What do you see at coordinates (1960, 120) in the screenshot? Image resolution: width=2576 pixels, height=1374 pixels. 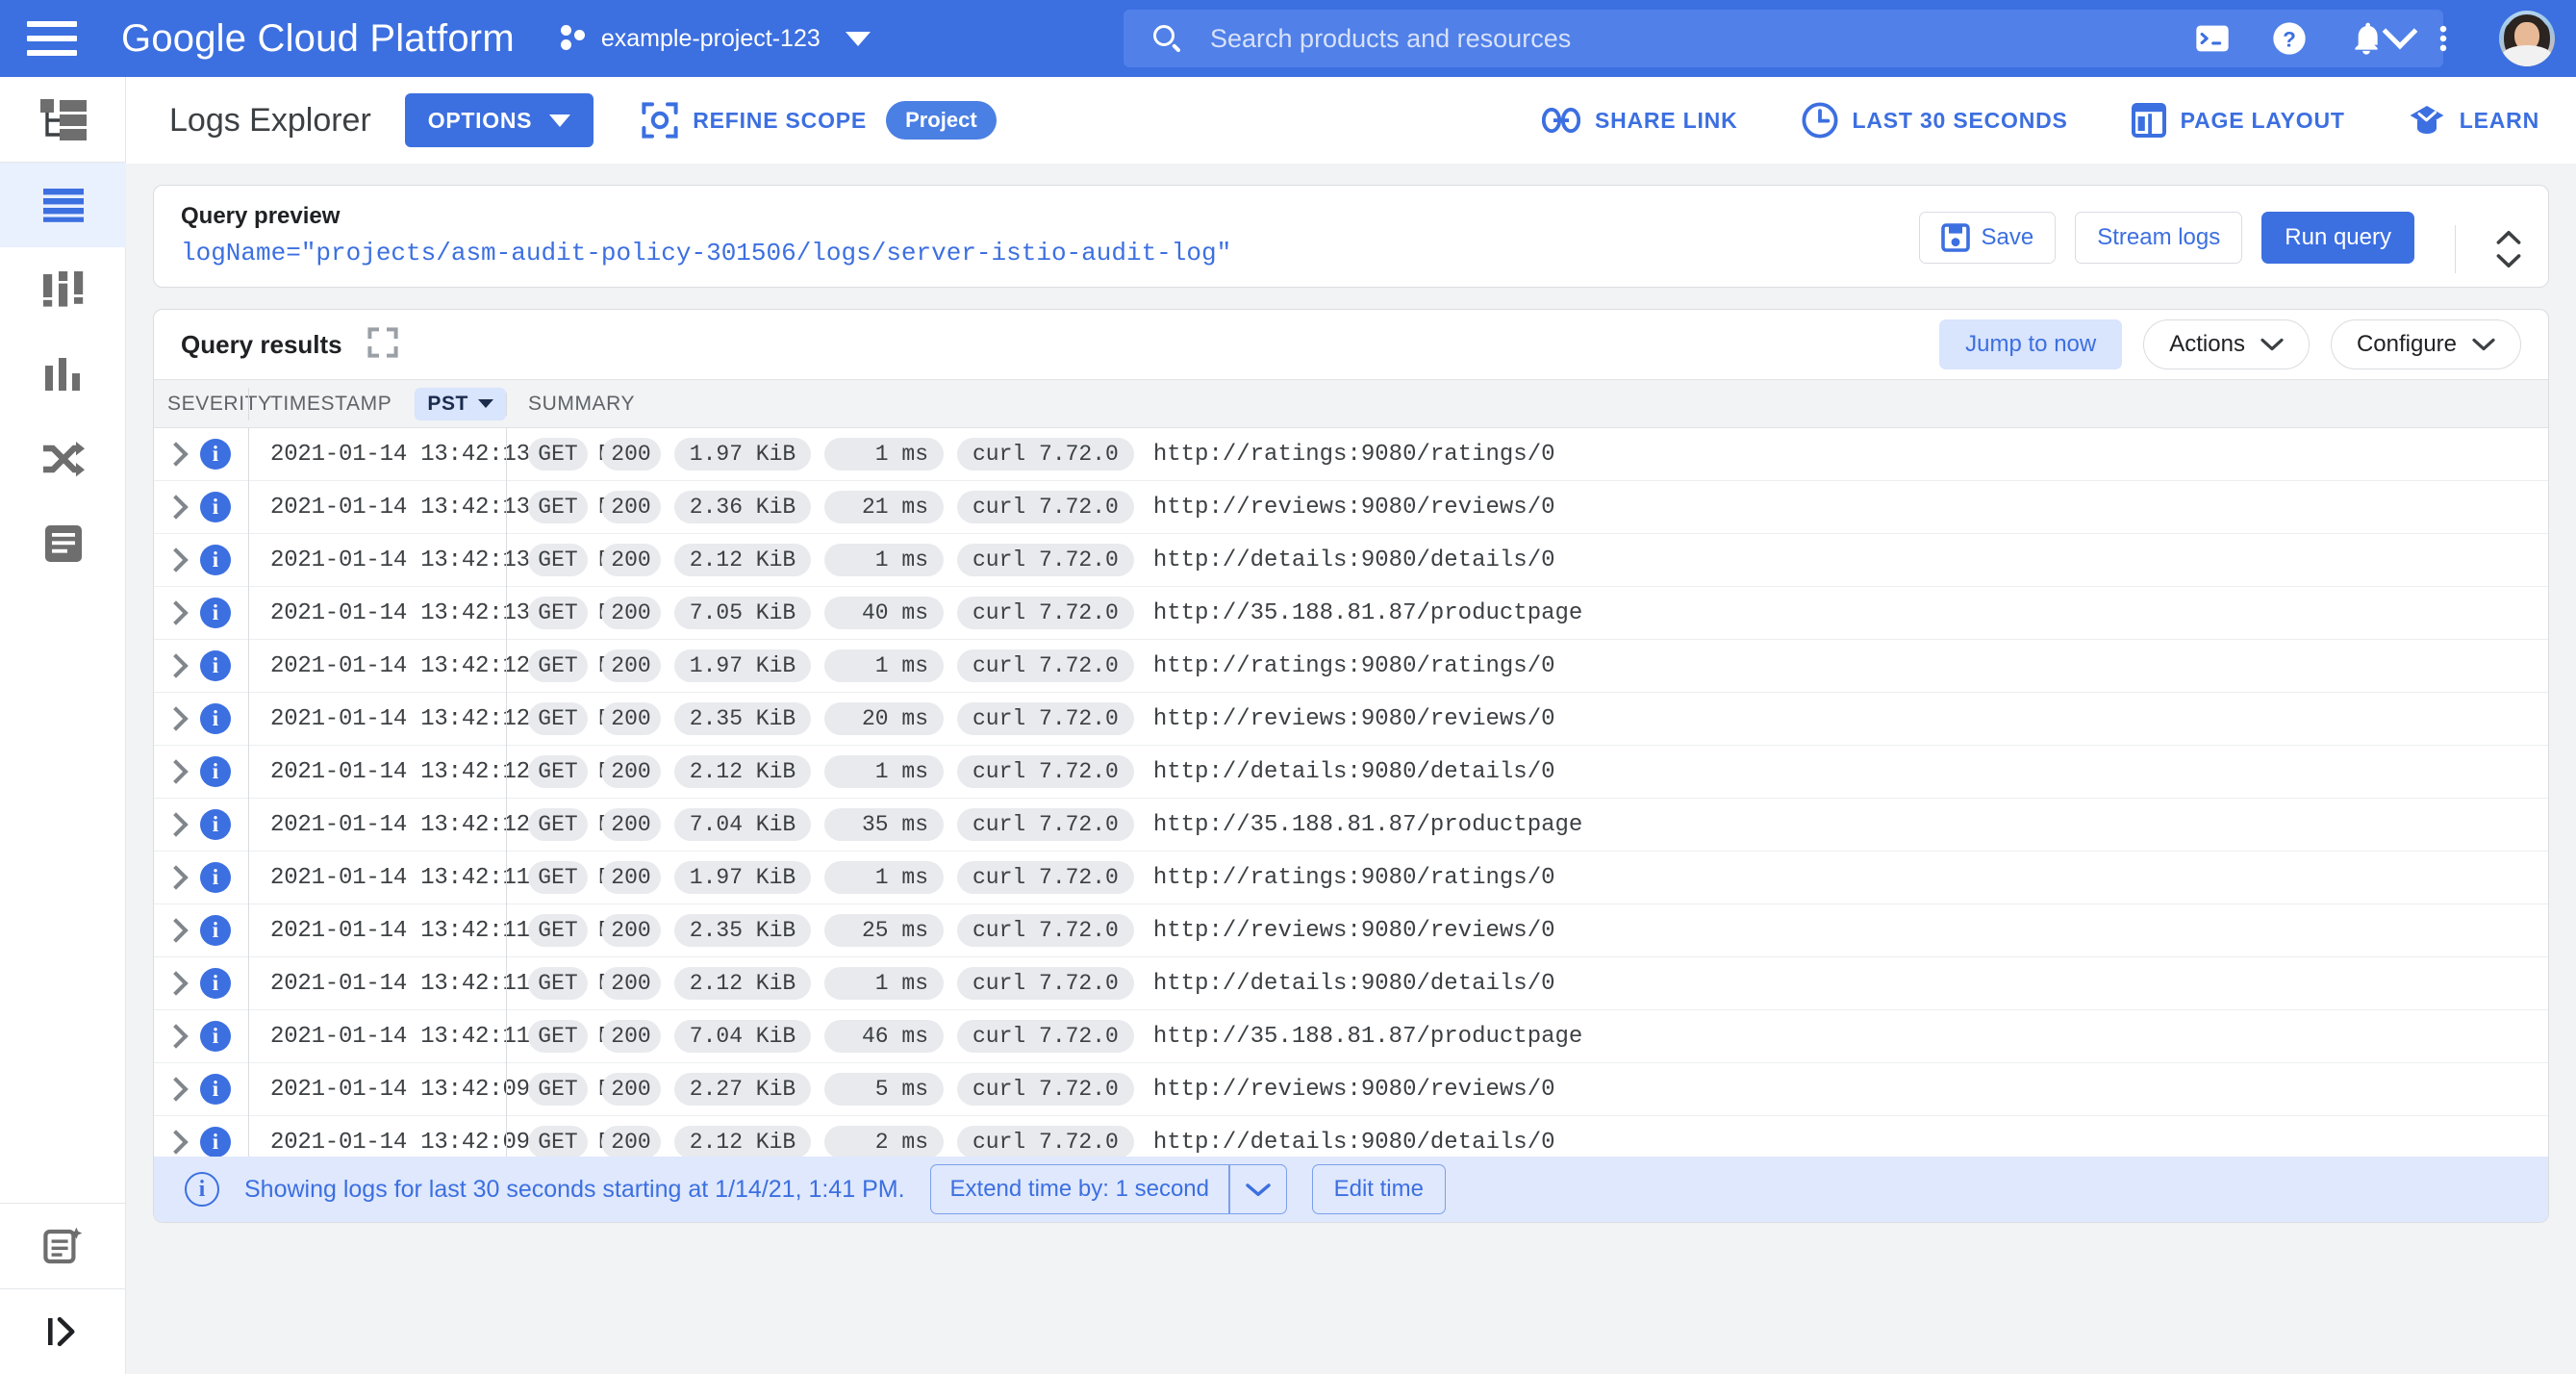 I see `time-range-label: LAST 30 SECONDS` at bounding box center [1960, 120].